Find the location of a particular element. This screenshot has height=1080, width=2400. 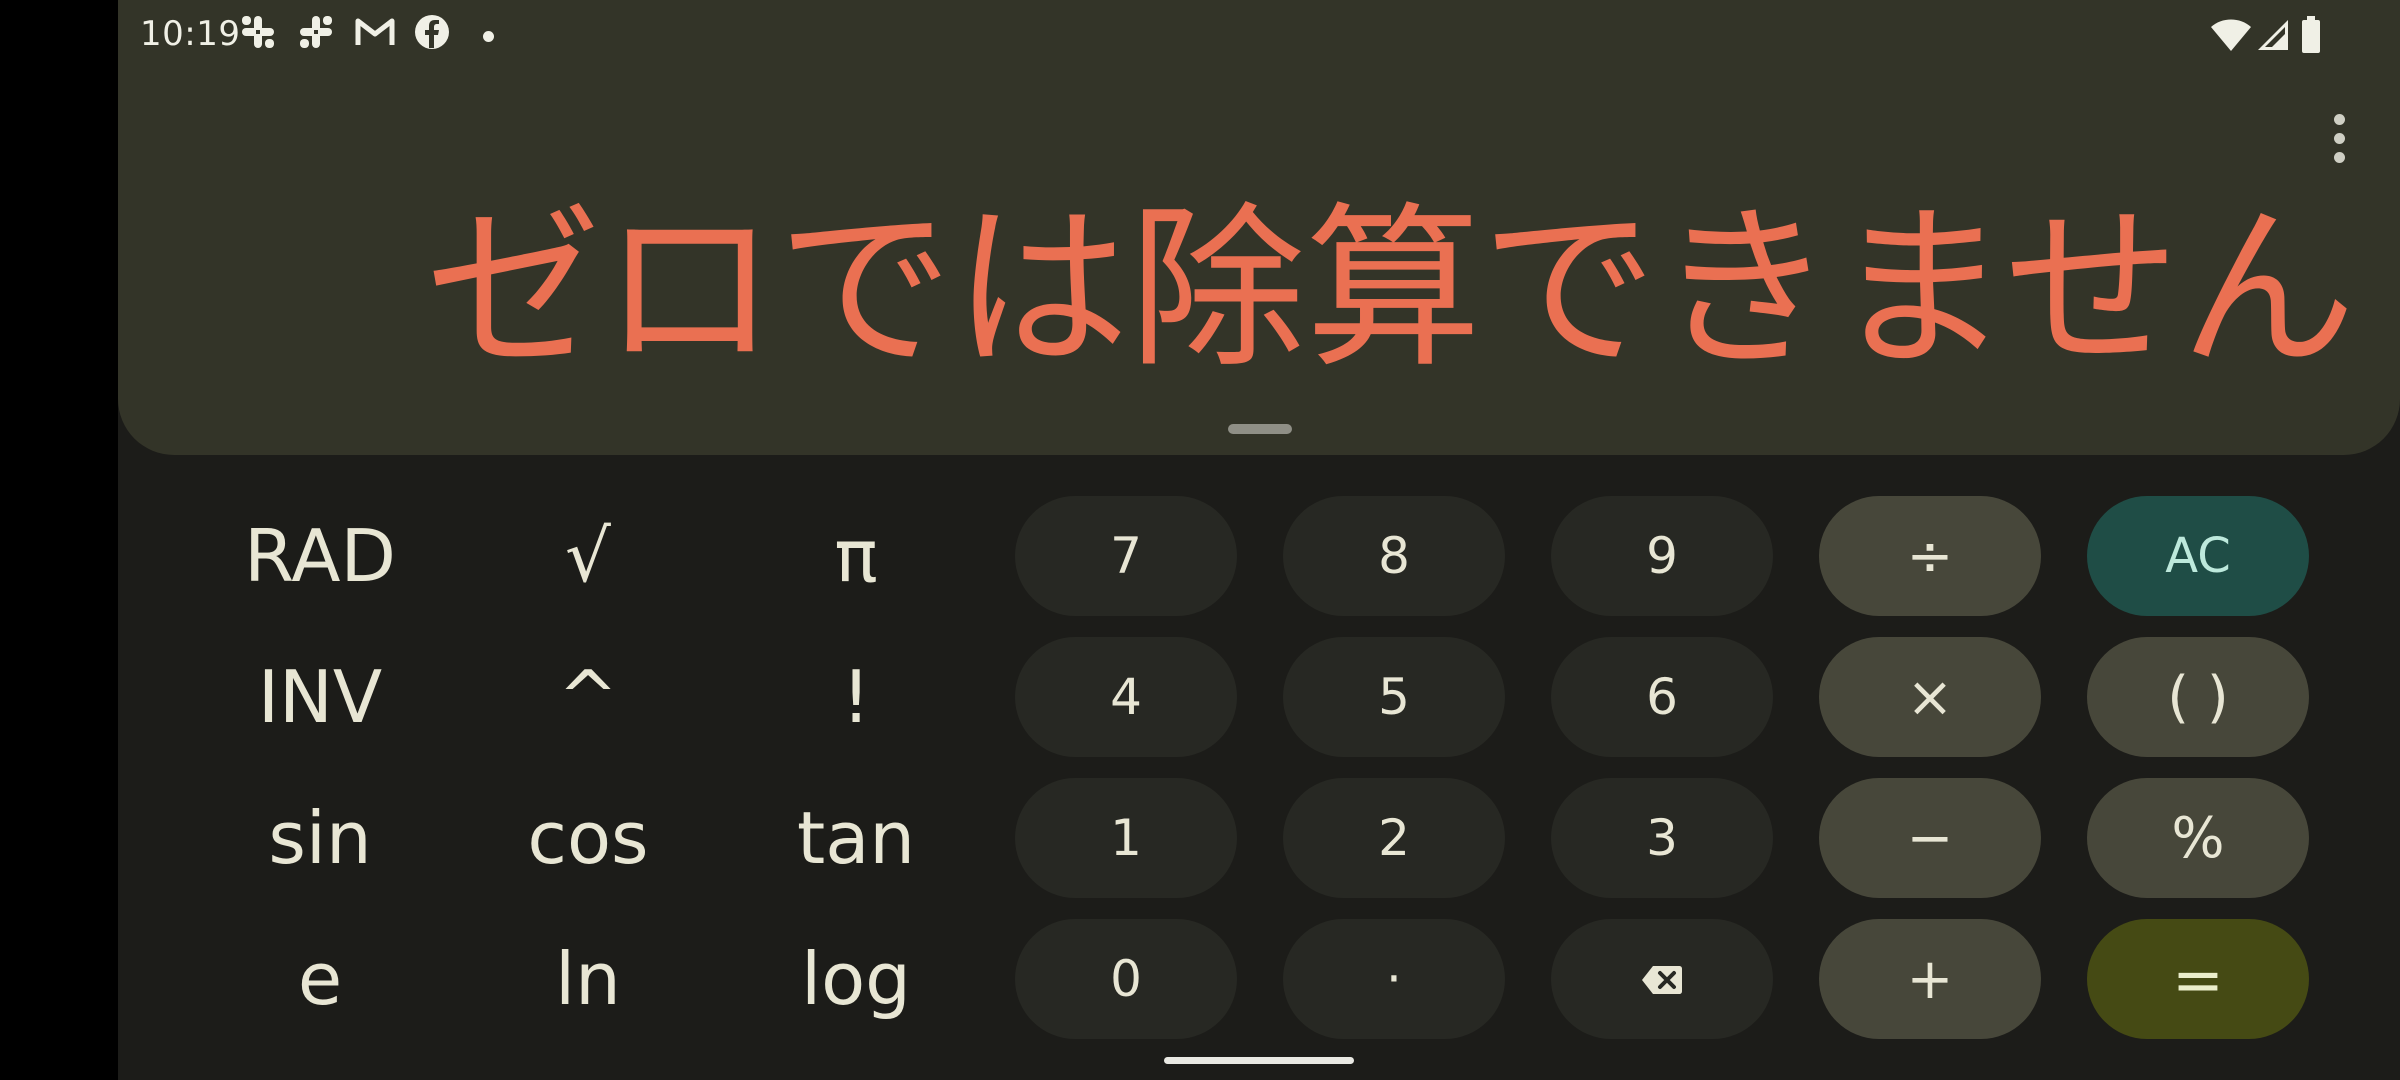

sin-key: sin is located at coordinates (320, 838).